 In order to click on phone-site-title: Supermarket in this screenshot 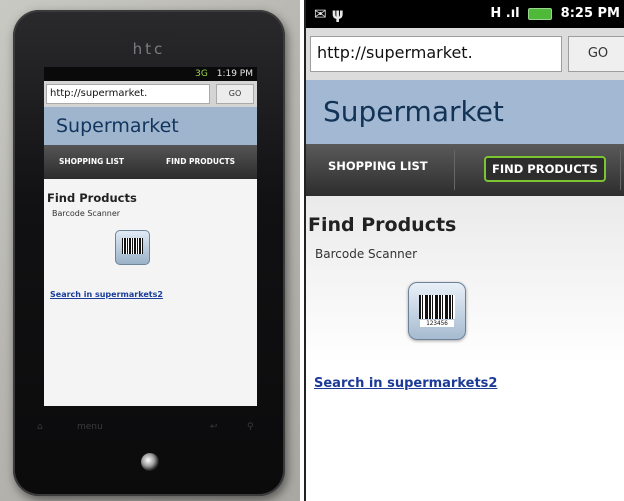, I will do `click(150, 126)`.